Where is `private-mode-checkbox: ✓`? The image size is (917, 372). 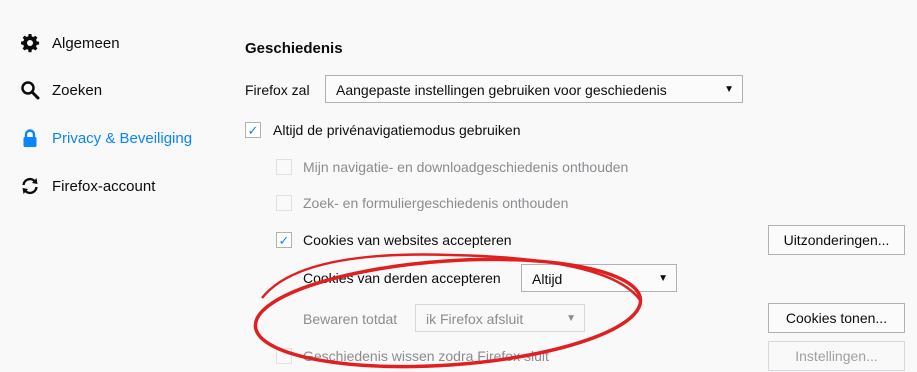 private-mode-checkbox: ✓ is located at coordinates (253, 130).